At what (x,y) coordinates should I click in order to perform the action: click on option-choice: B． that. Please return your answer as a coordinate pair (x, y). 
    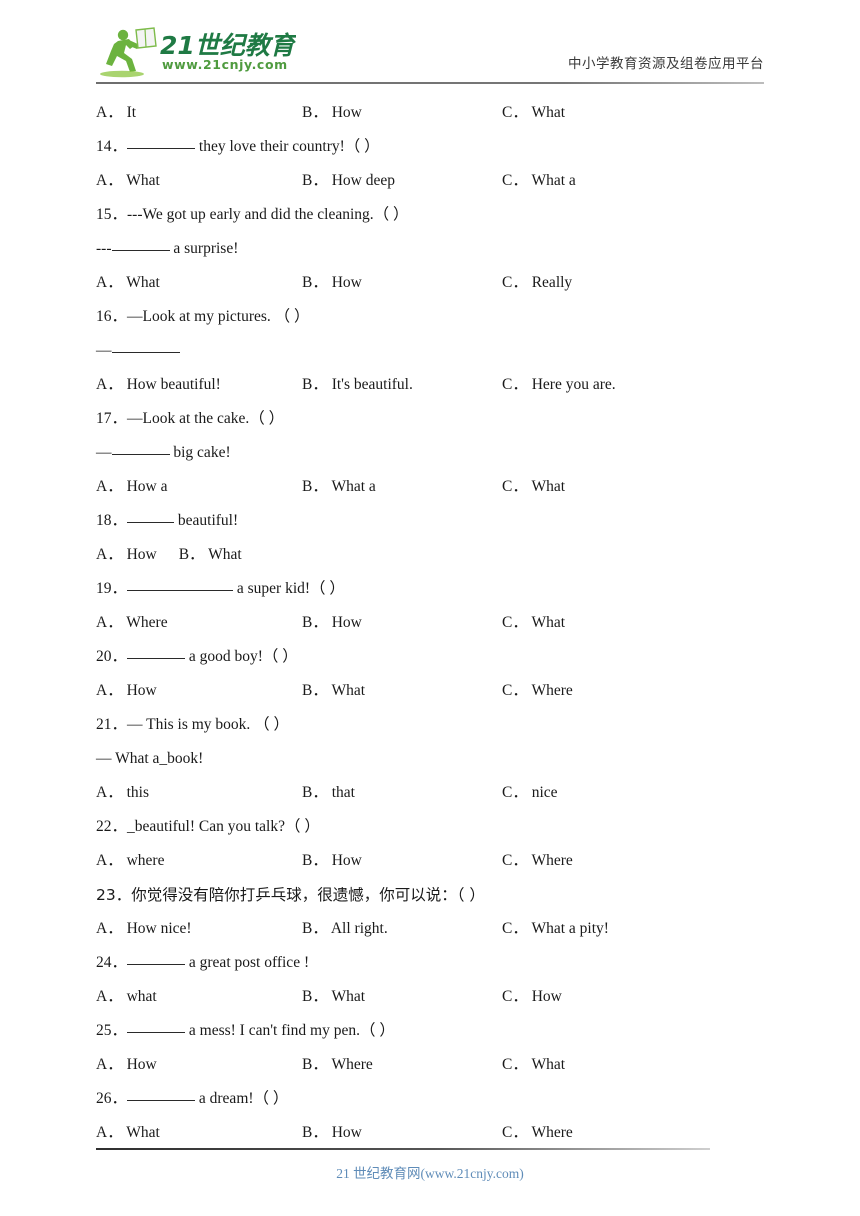
    Looking at the image, I should click on (328, 793).